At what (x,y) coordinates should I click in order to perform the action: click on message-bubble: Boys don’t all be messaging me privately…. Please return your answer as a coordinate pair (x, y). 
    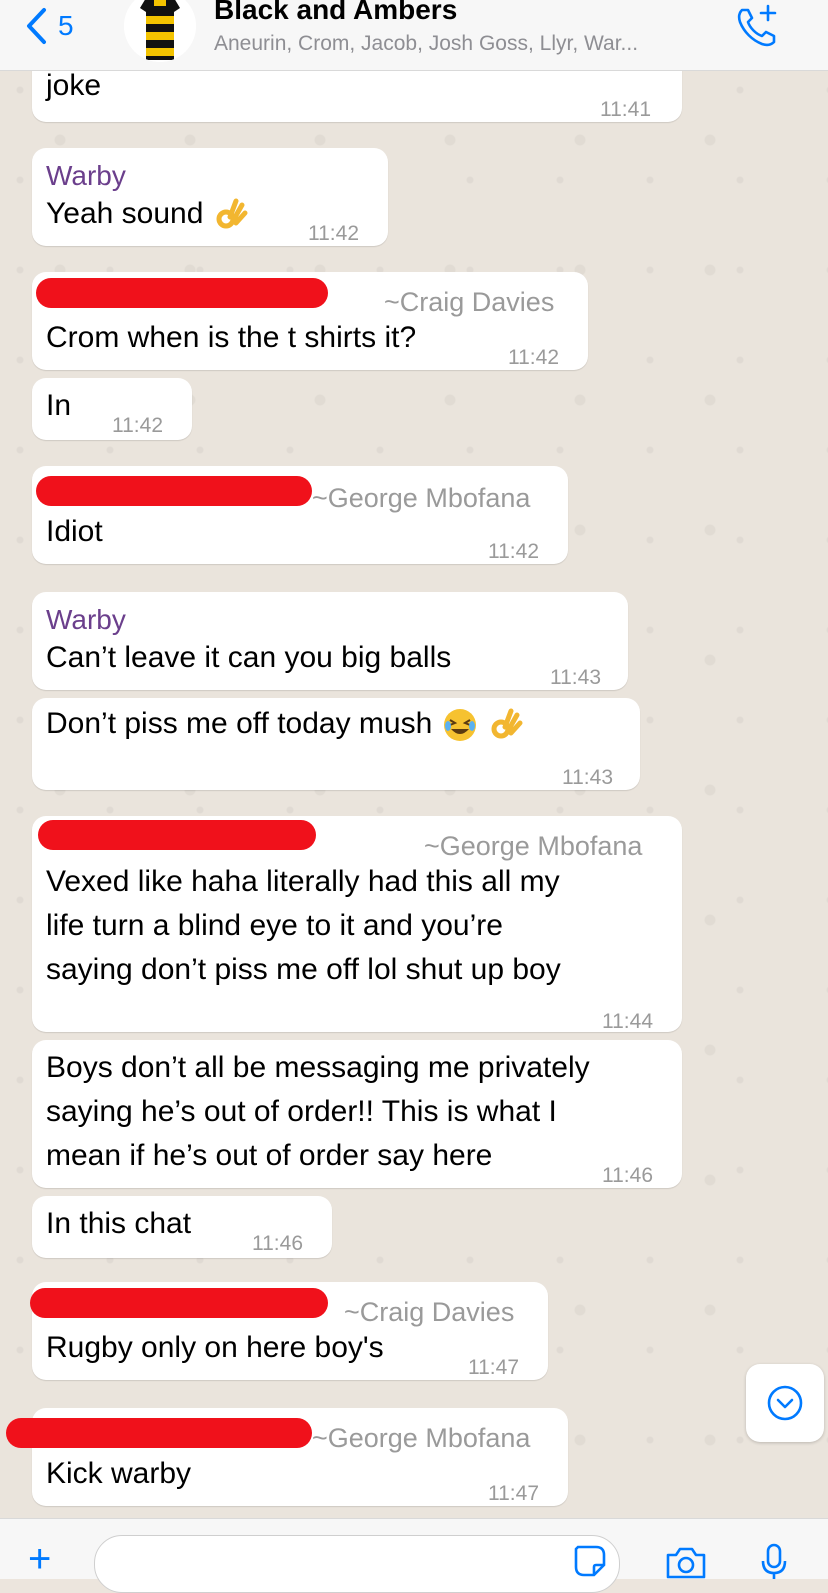
    Looking at the image, I should click on (357, 1114).